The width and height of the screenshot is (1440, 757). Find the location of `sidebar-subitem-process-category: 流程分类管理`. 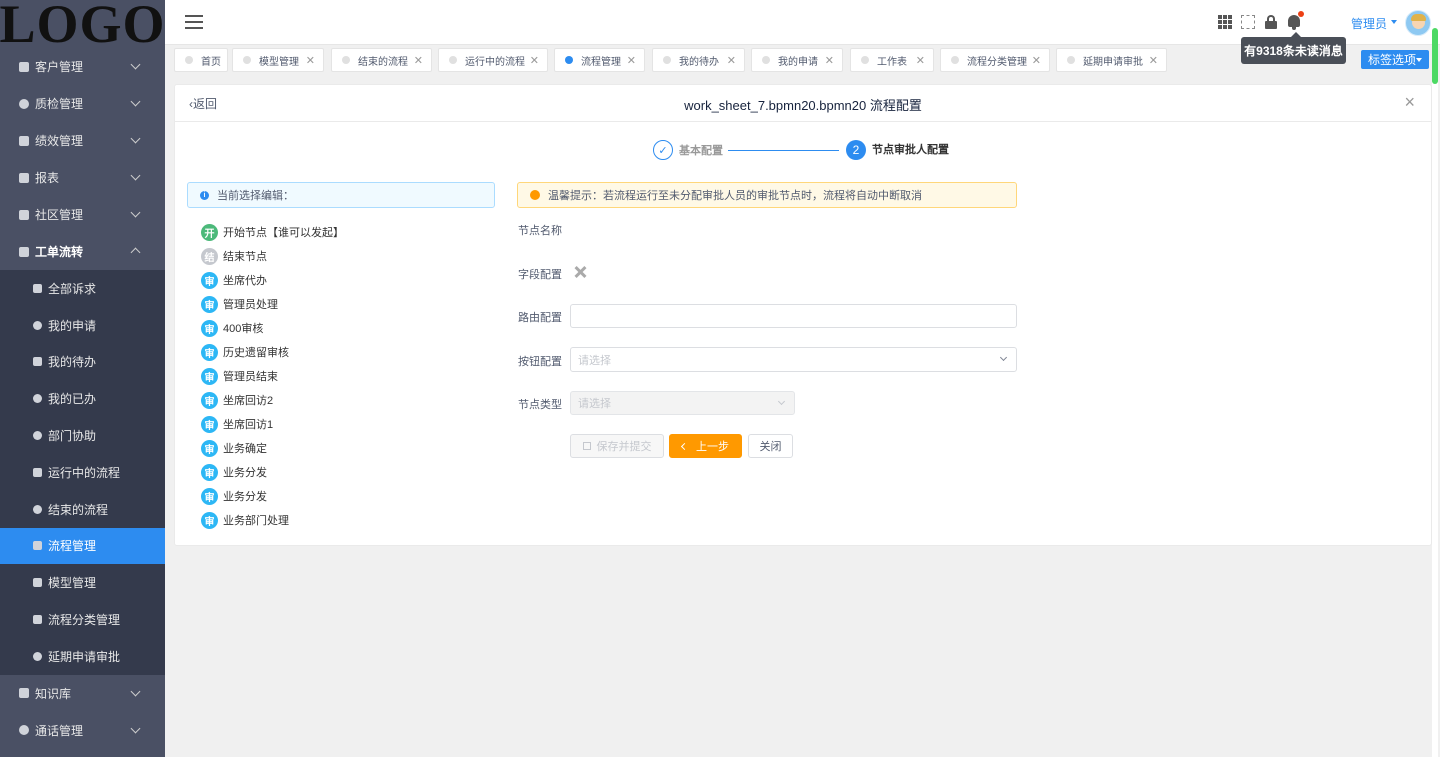

sidebar-subitem-process-category: 流程分类管理 is located at coordinates (82, 619).